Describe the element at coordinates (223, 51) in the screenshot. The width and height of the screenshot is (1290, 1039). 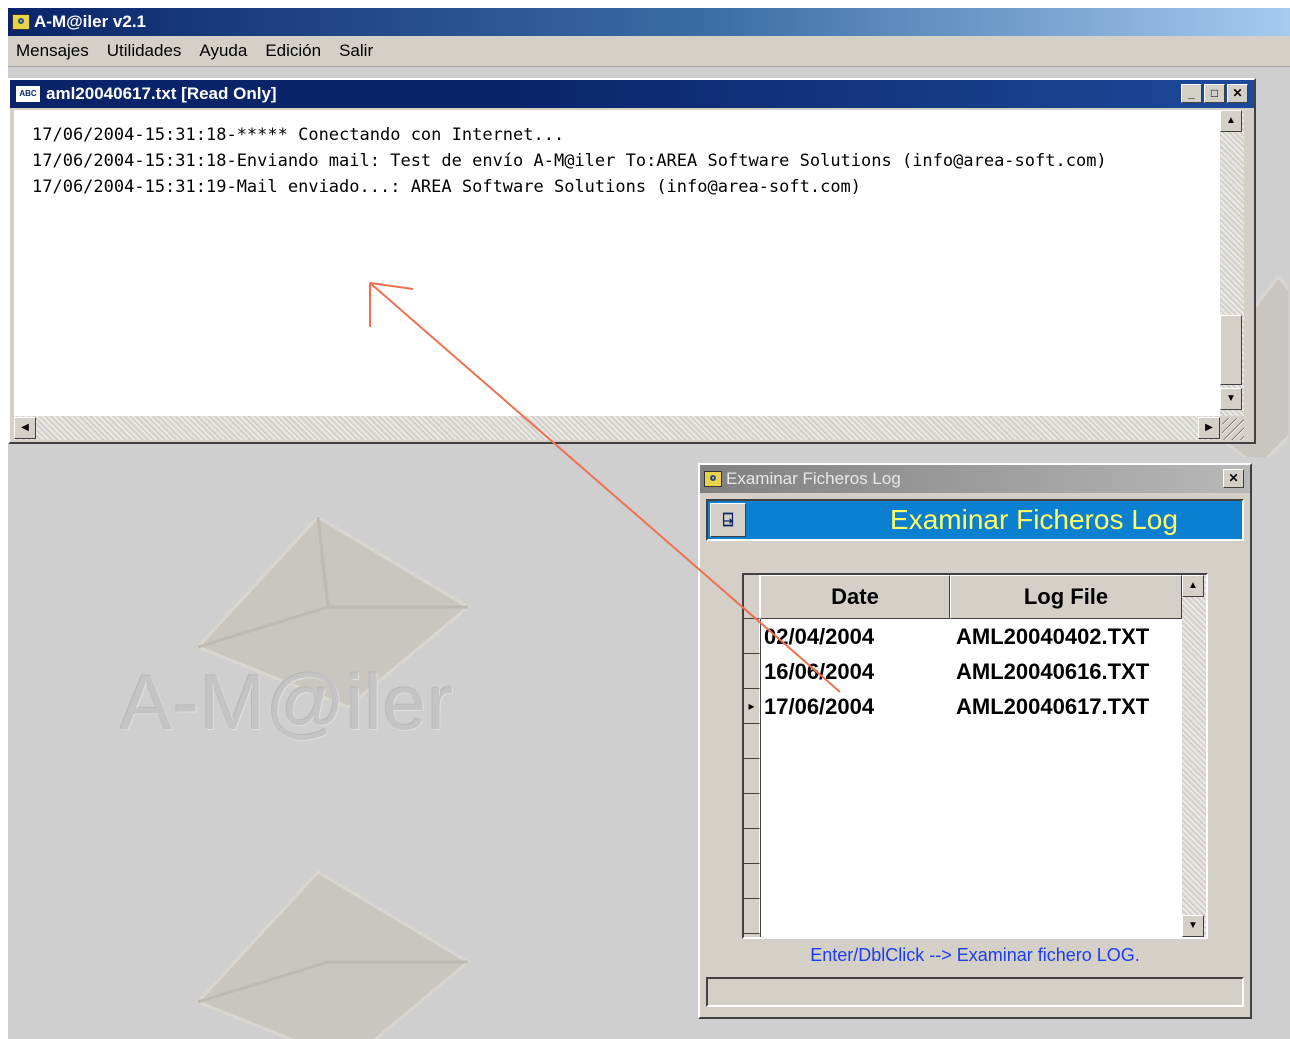
I see `menu-ayuda: Ayuda` at that location.